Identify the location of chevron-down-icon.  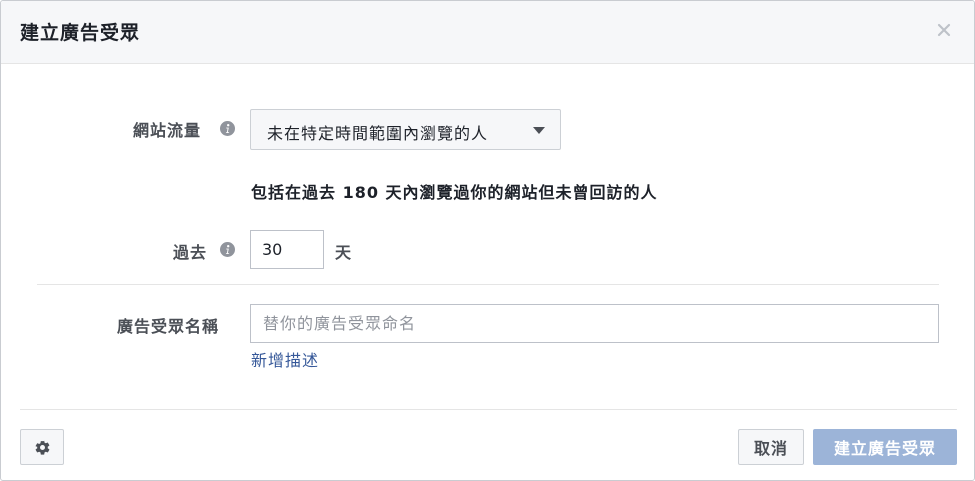
(539, 130).